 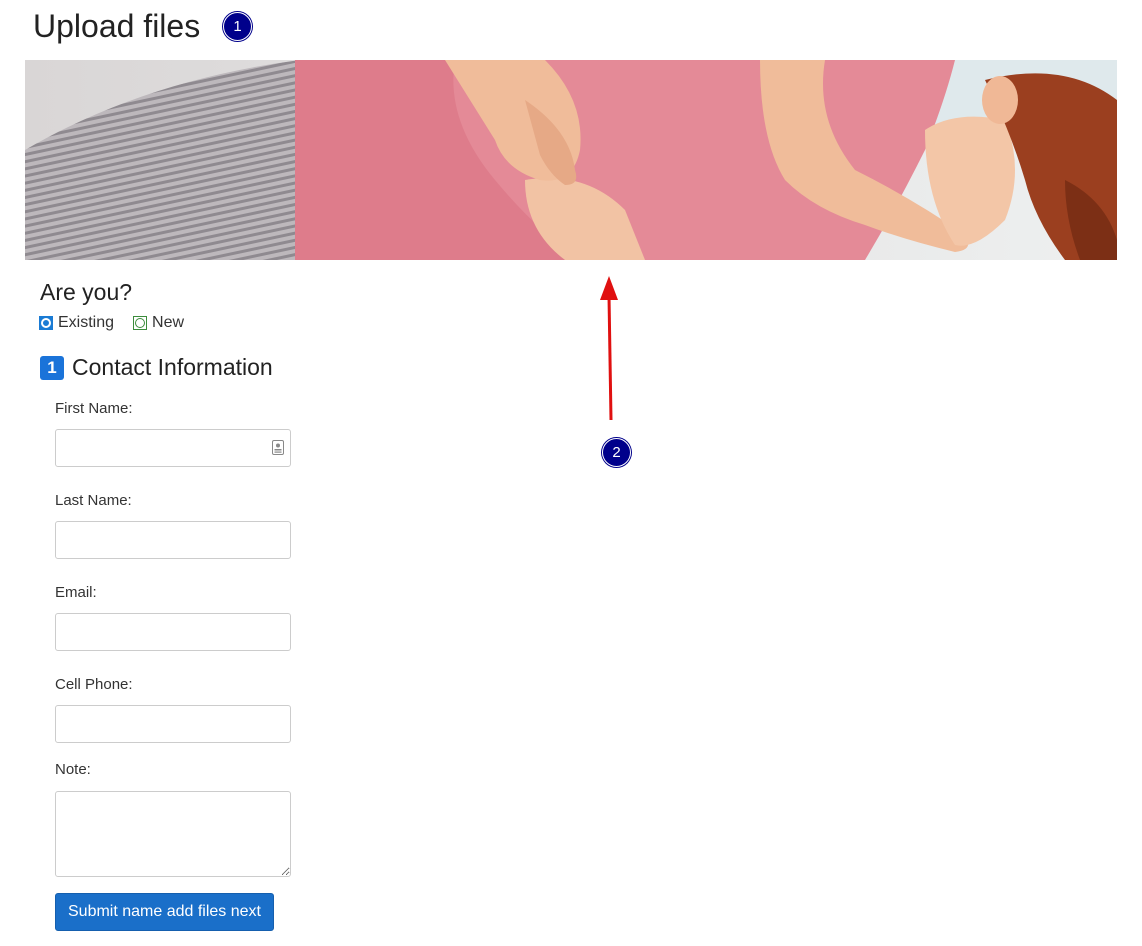 What do you see at coordinates (173, 540) in the screenshot?
I see `last-name-input` at bounding box center [173, 540].